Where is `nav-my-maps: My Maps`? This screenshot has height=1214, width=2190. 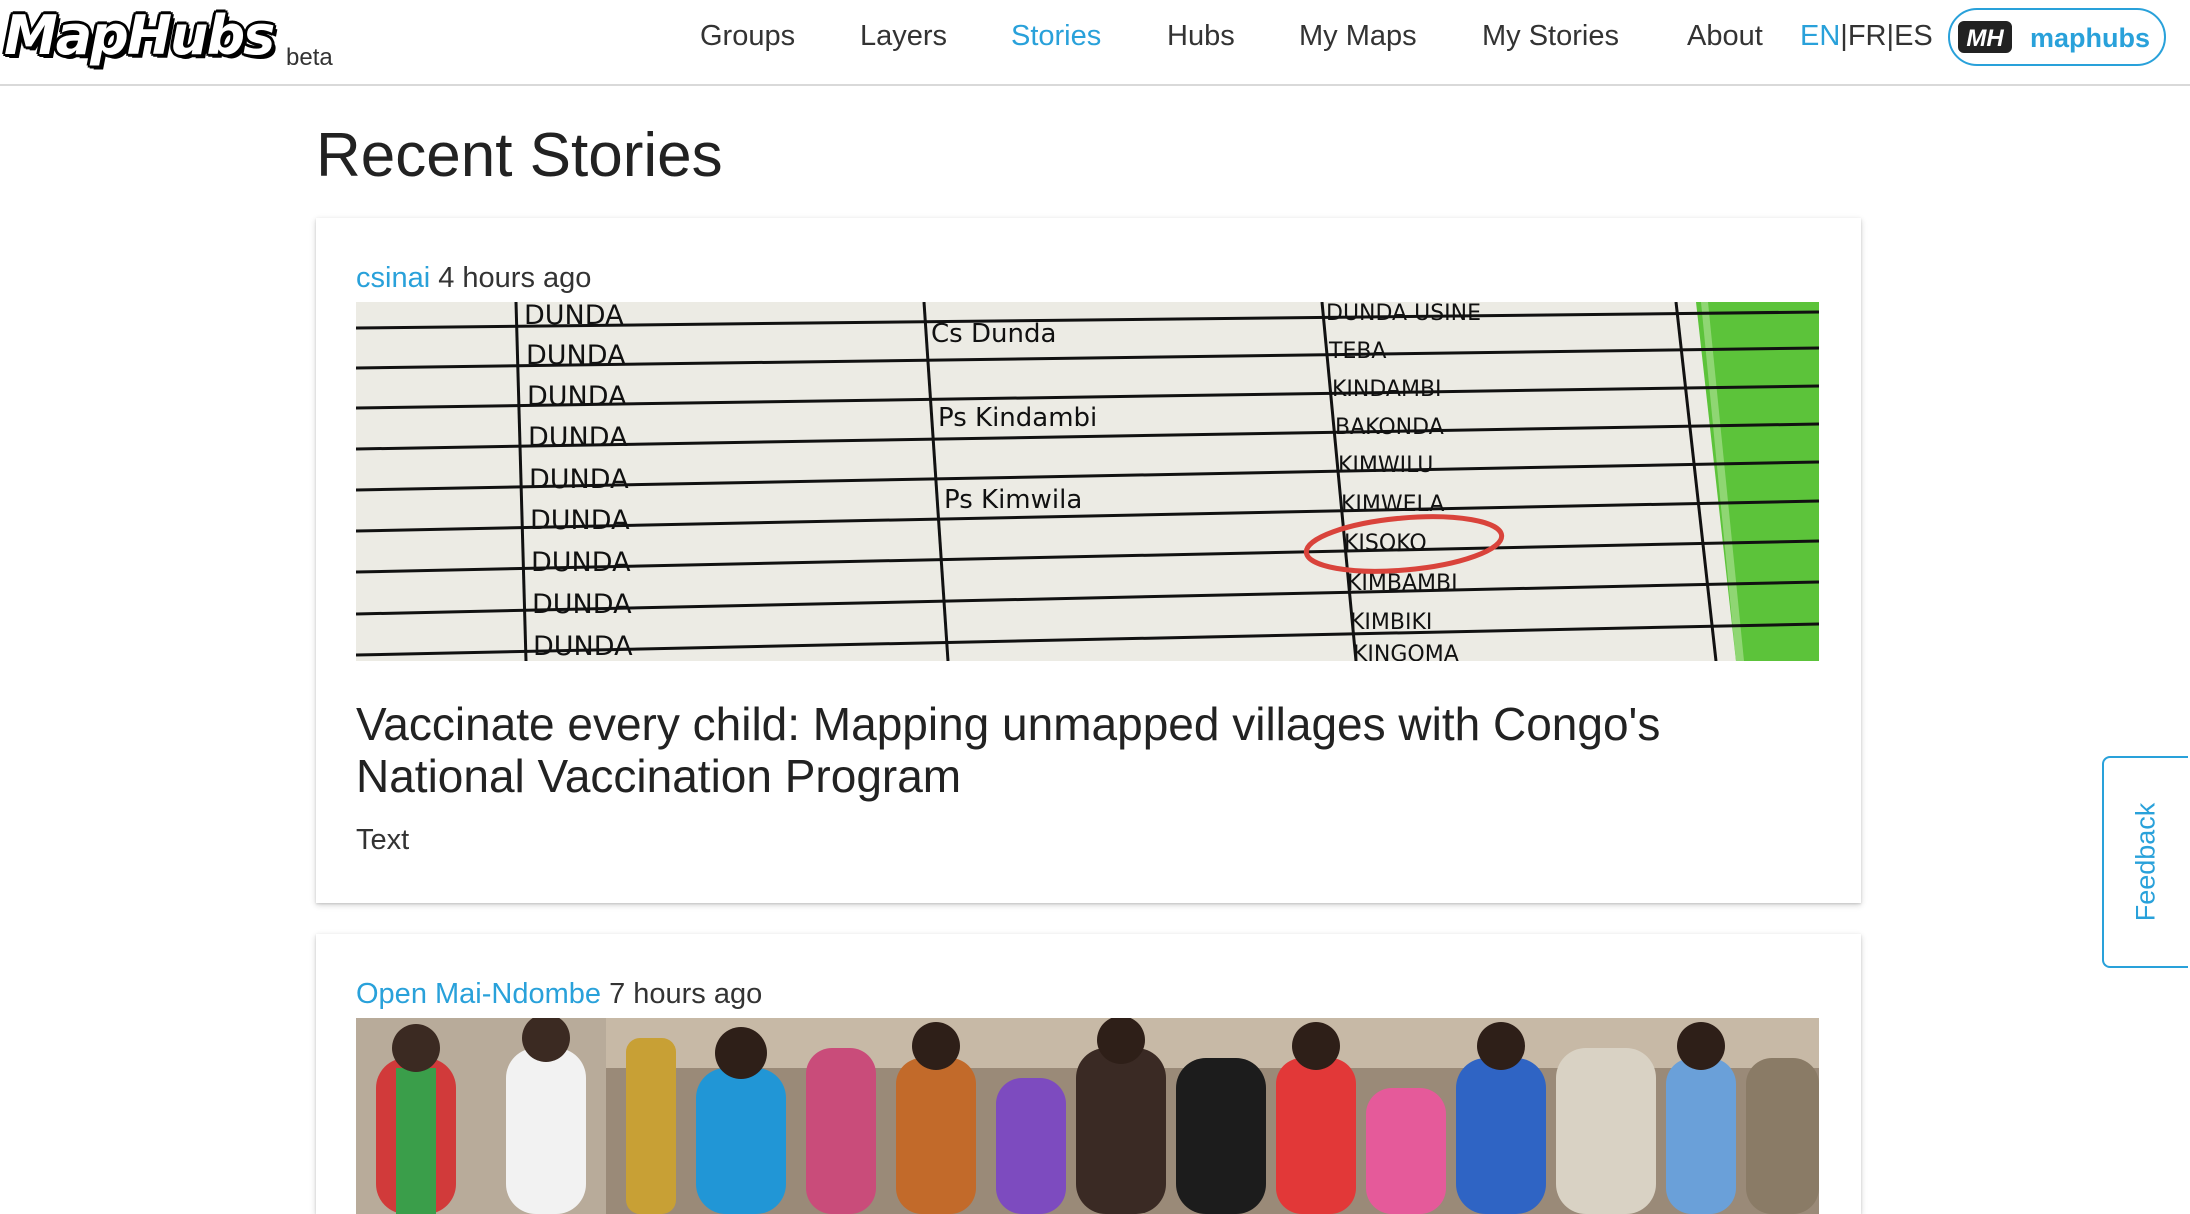
nav-my-maps: My Maps is located at coordinates (1358, 36).